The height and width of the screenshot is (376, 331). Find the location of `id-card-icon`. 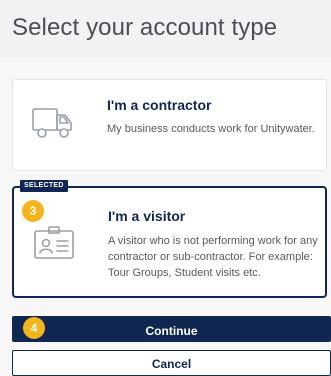

id-card-icon is located at coordinates (54, 244).